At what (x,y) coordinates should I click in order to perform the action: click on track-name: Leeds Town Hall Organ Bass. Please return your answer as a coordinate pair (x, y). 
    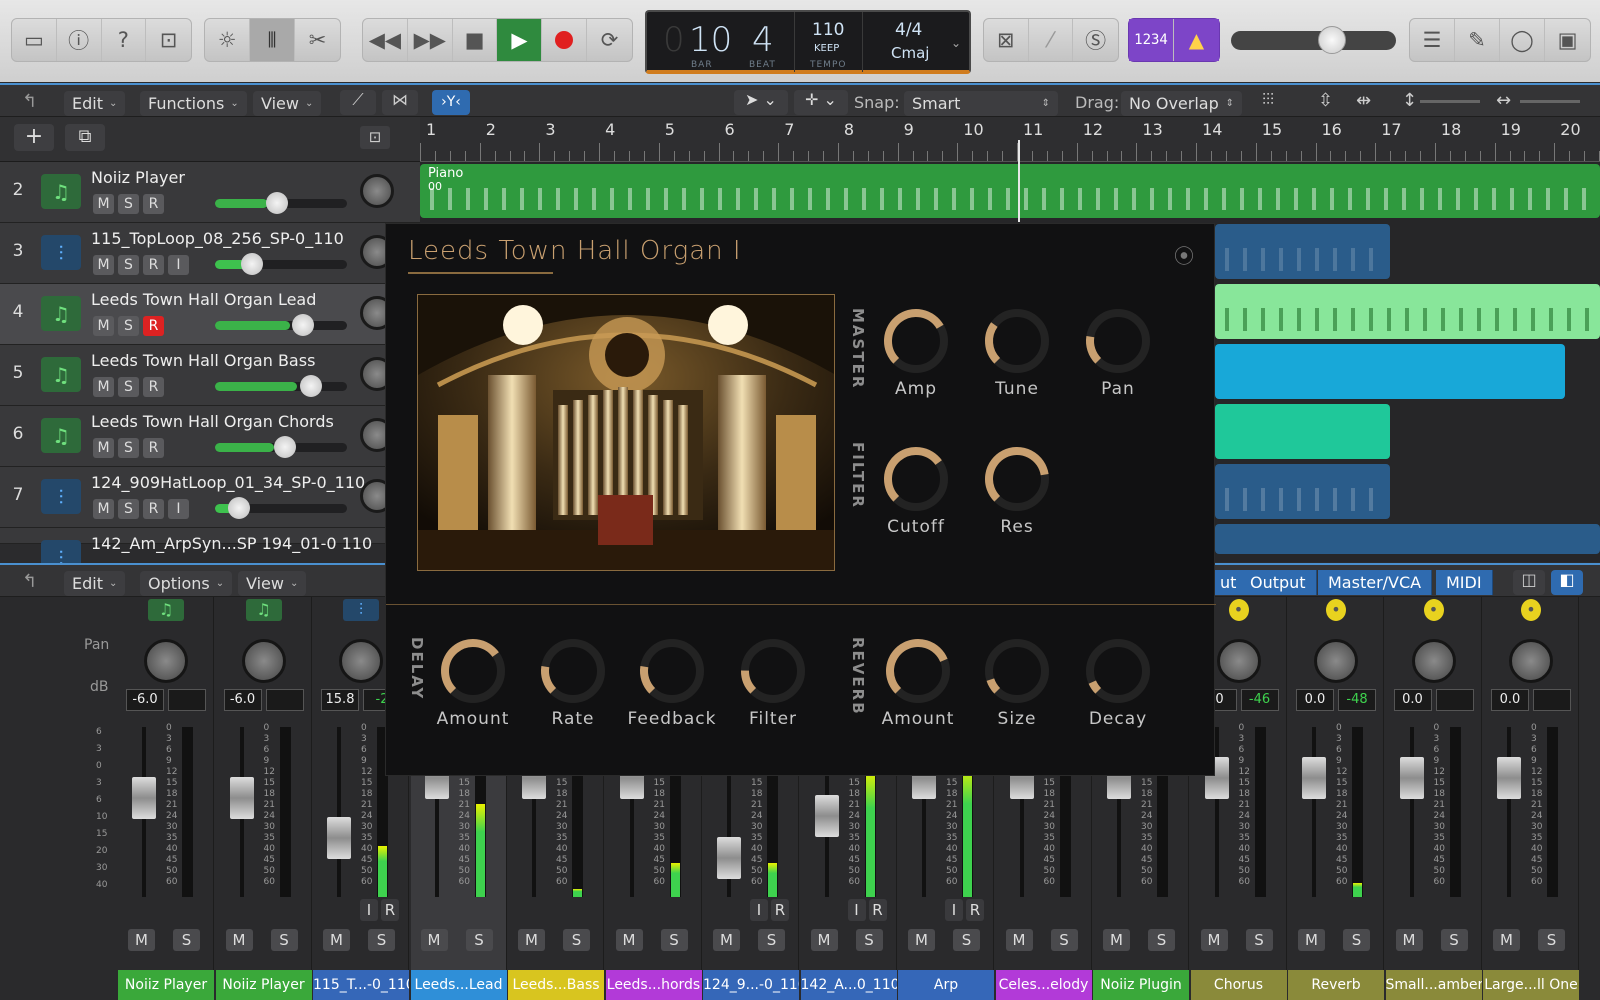
    Looking at the image, I should click on (203, 360).